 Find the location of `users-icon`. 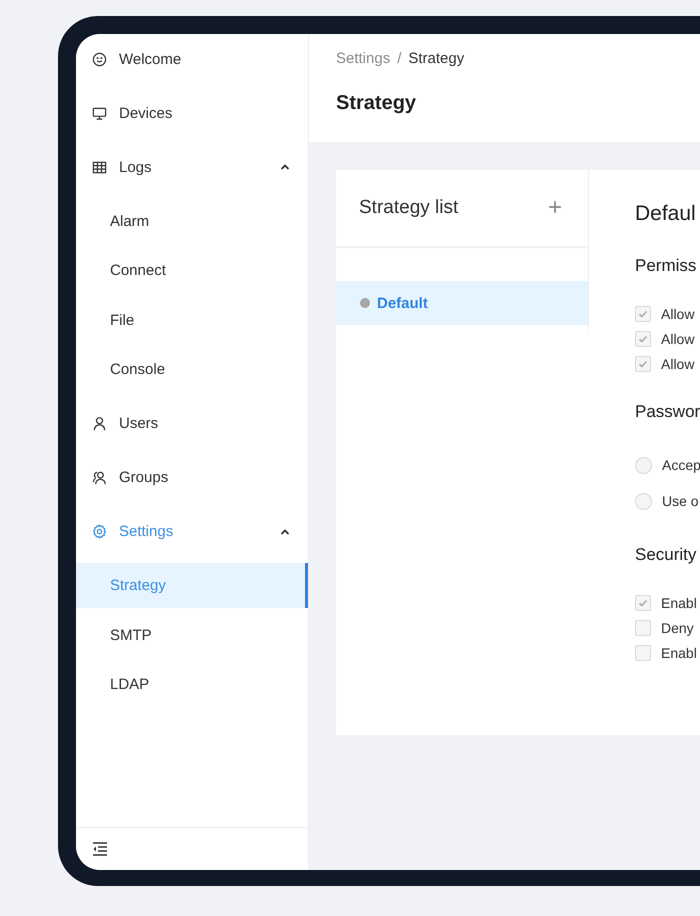

users-icon is located at coordinates (99, 477).